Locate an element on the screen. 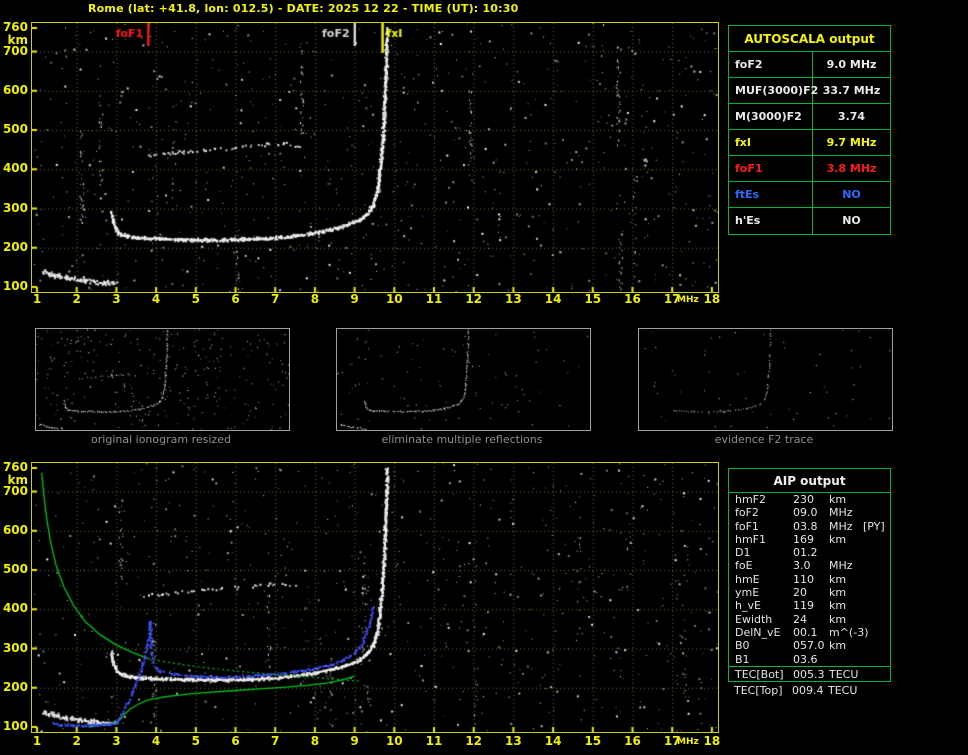 This screenshot has width=968, height=755. param-value: 00.1 is located at coordinates (805, 632).